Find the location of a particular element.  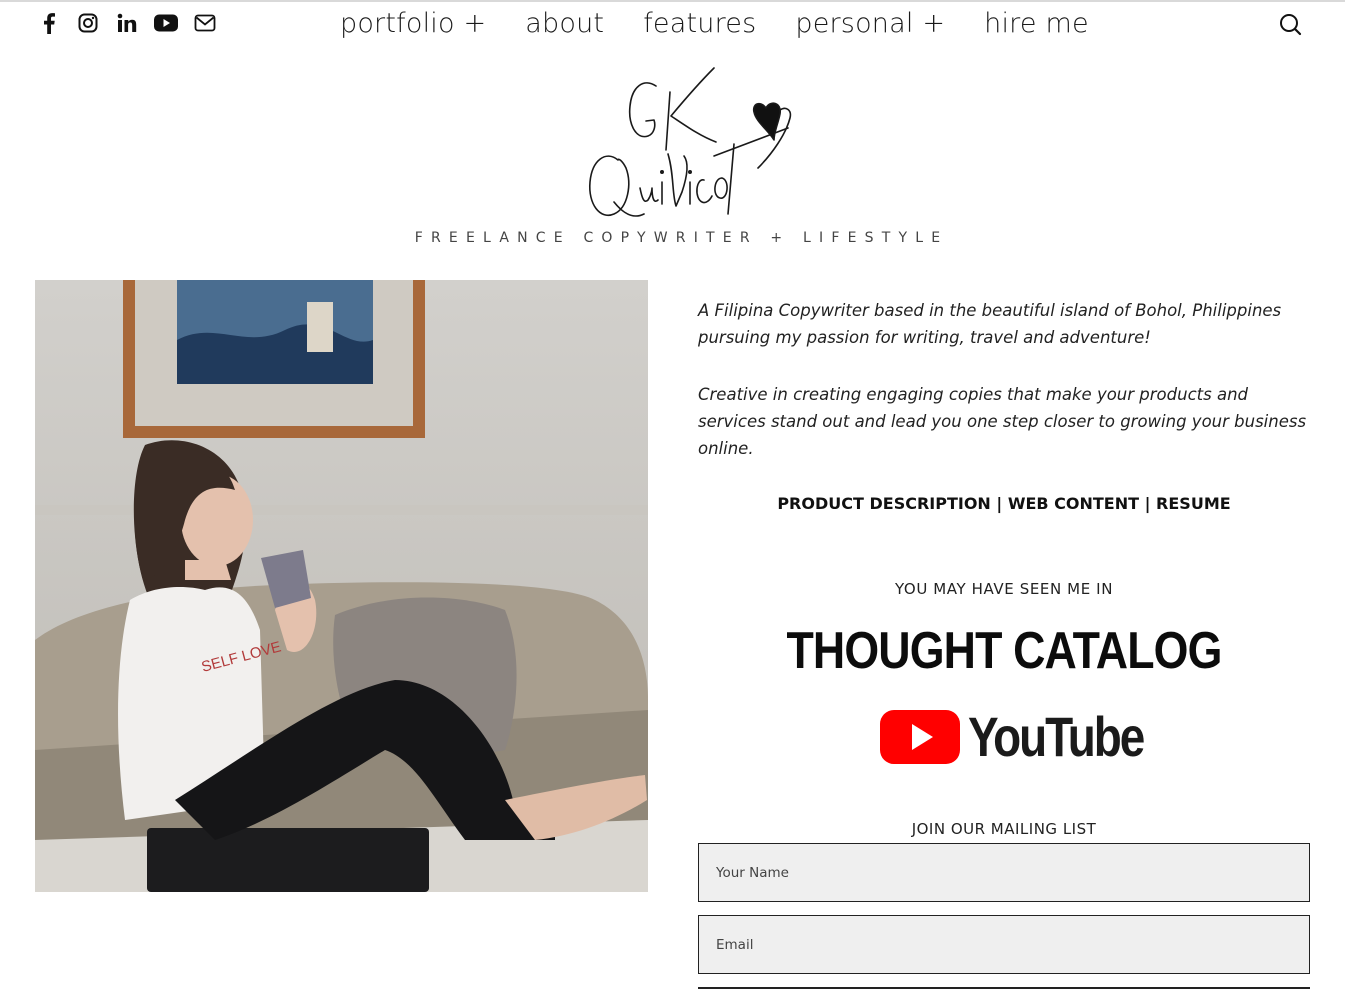

nav-about: about is located at coordinates (564, 24).